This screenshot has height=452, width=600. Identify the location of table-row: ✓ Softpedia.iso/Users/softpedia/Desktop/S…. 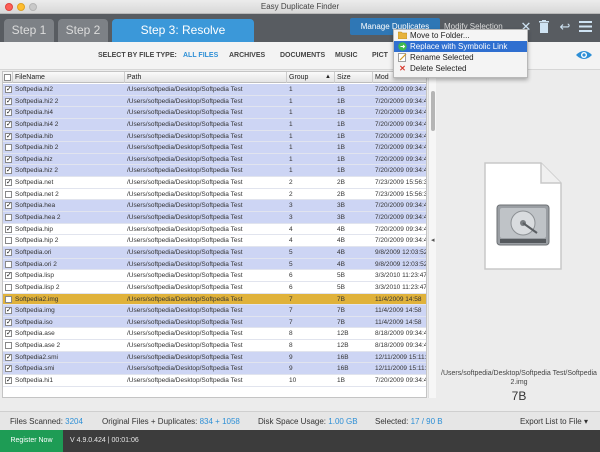
(214, 322).